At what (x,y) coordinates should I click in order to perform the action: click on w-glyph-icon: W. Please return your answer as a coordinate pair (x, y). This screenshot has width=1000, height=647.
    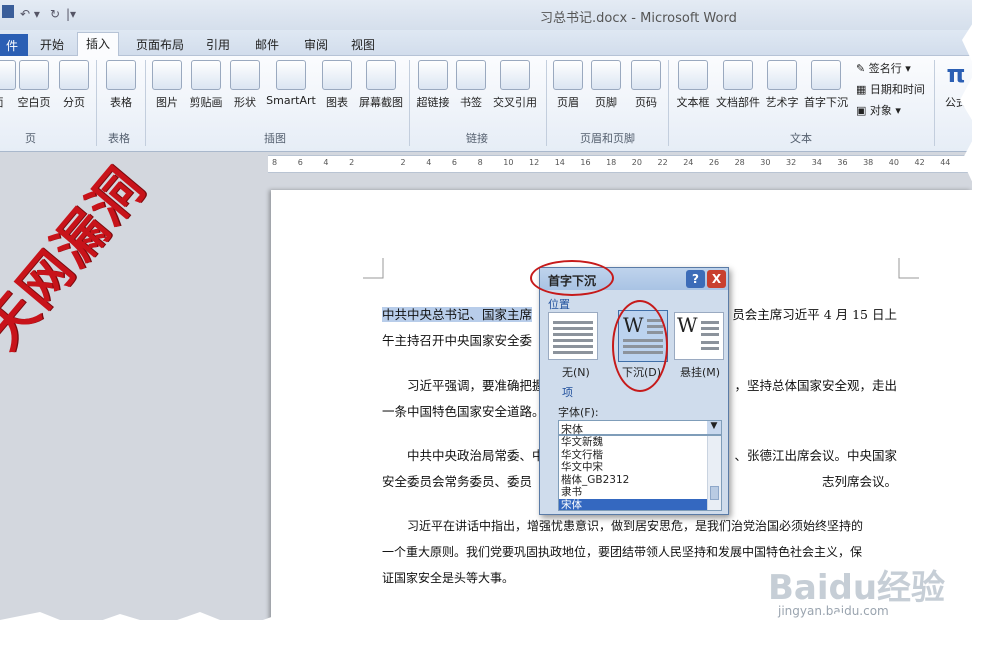
    Looking at the image, I should click on (687, 325).